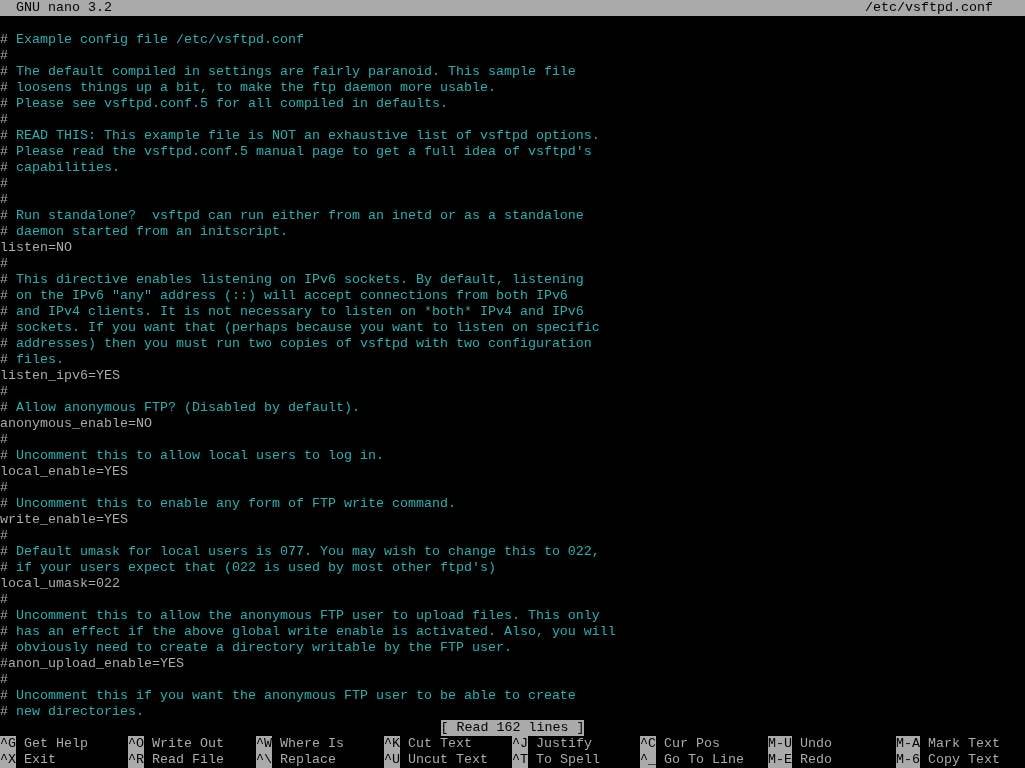 Image resolution: width=1025 pixels, height=768 pixels. Describe the element at coordinates (780, 744) in the screenshot. I see `shortcut-key: M-U` at that location.